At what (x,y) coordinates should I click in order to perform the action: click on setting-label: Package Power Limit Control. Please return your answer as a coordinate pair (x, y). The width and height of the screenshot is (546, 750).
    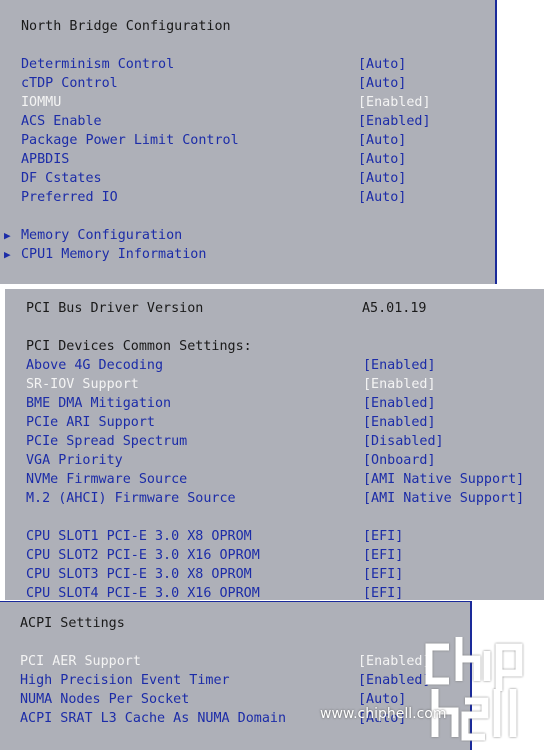
    Looking at the image, I should click on (130, 140).